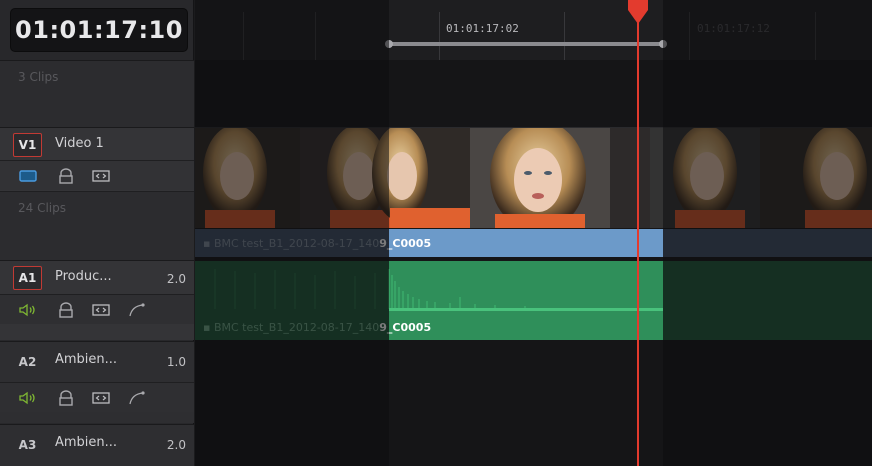 This screenshot has width=872, height=466. Describe the element at coordinates (27, 278) in the screenshot. I see `track-badge-a1: A1` at that location.